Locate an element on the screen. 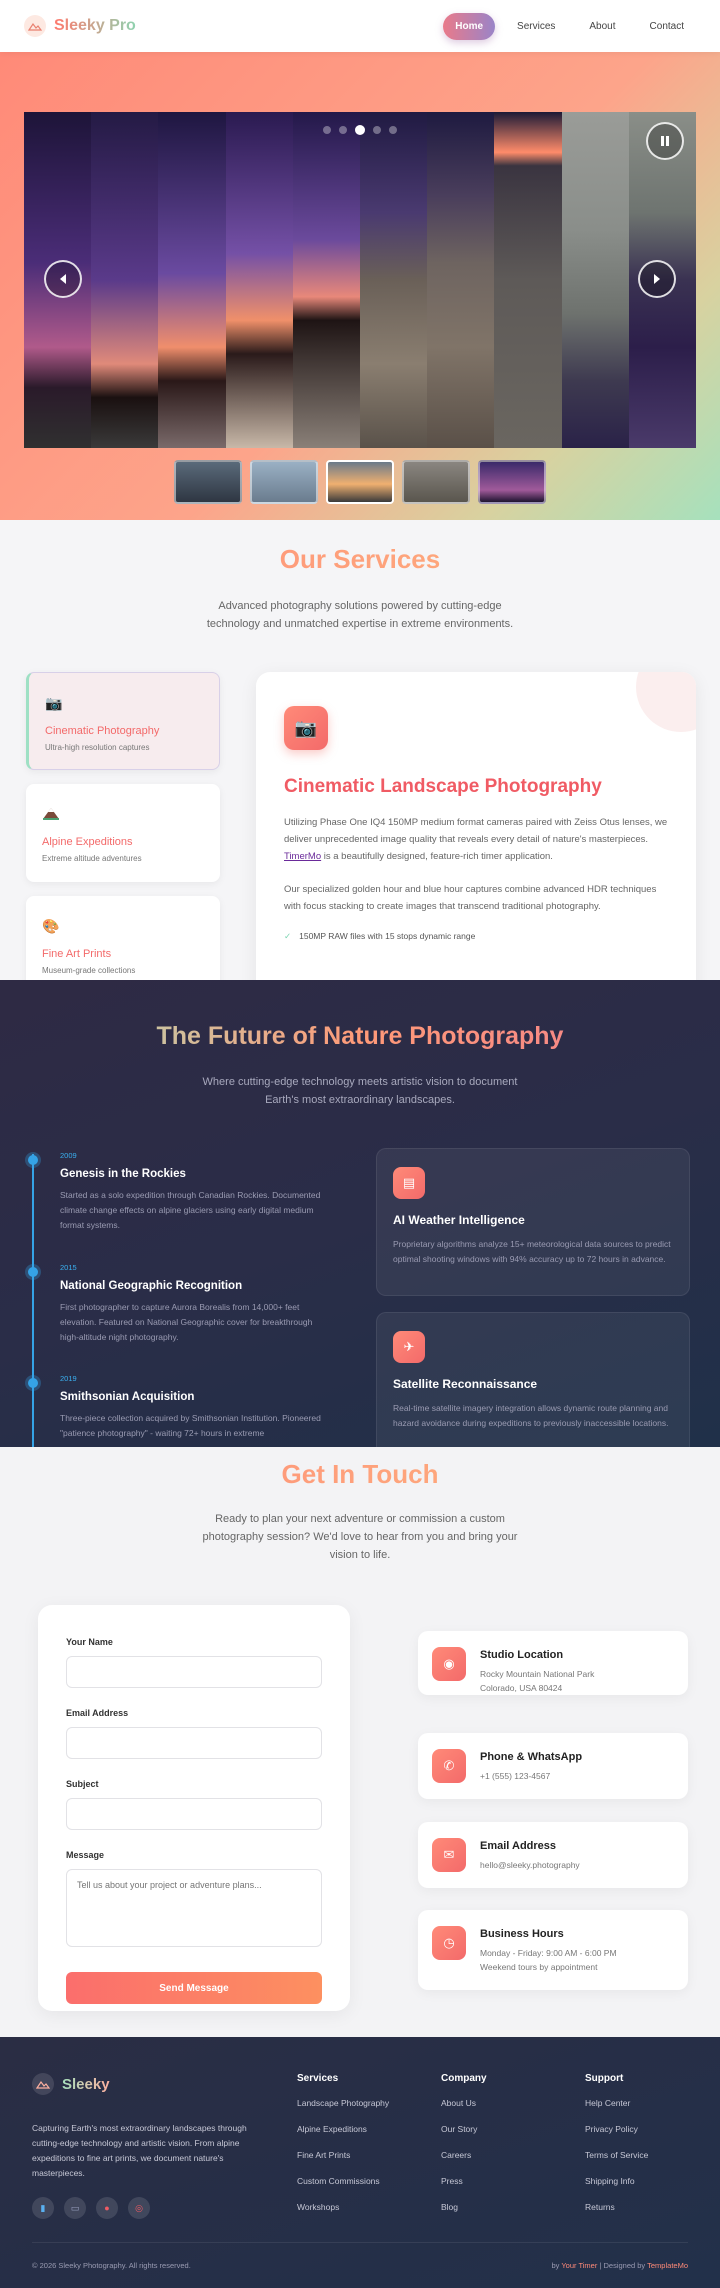 Image resolution: width=720 pixels, height=2288 pixels. check-icon: ✓ is located at coordinates (288, 936).